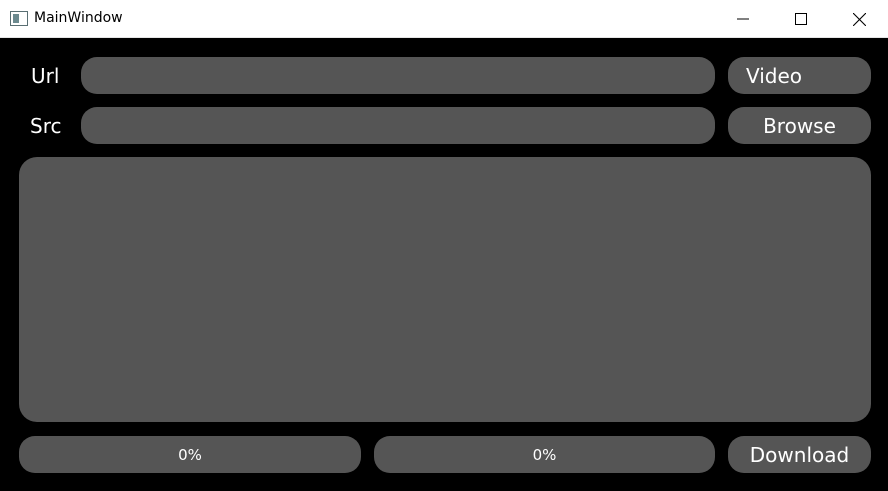 The height and width of the screenshot is (491, 888). I want to click on maximize-button, so click(801, 19).